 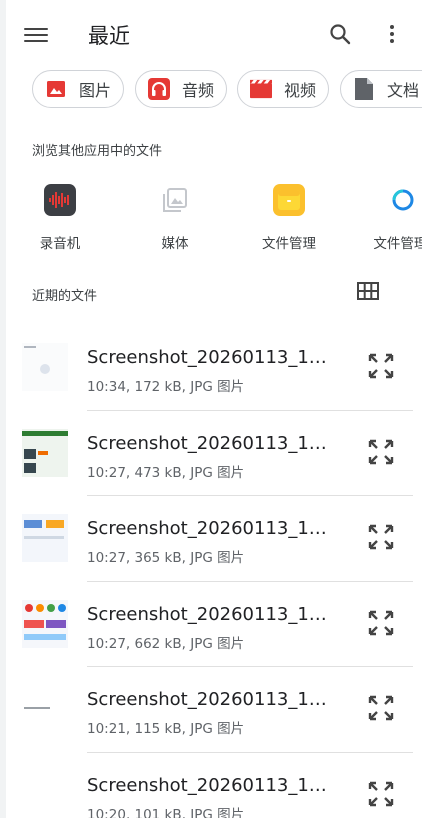 What do you see at coordinates (97, 151) in the screenshot?
I see `browse-section-title: 浏览其他应用中的文件` at bounding box center [97, 151].